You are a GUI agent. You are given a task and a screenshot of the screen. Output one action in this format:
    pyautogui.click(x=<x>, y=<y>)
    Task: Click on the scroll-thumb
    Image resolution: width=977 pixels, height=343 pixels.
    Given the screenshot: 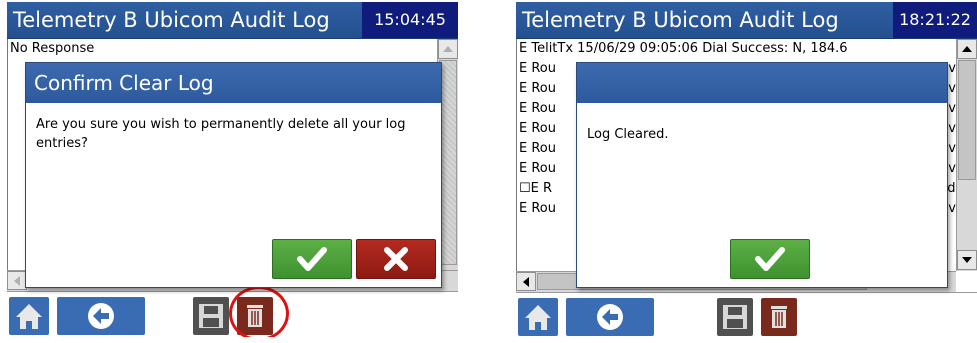 What is the action you would take?
    pyautogui.click(x=967, y=120)
    